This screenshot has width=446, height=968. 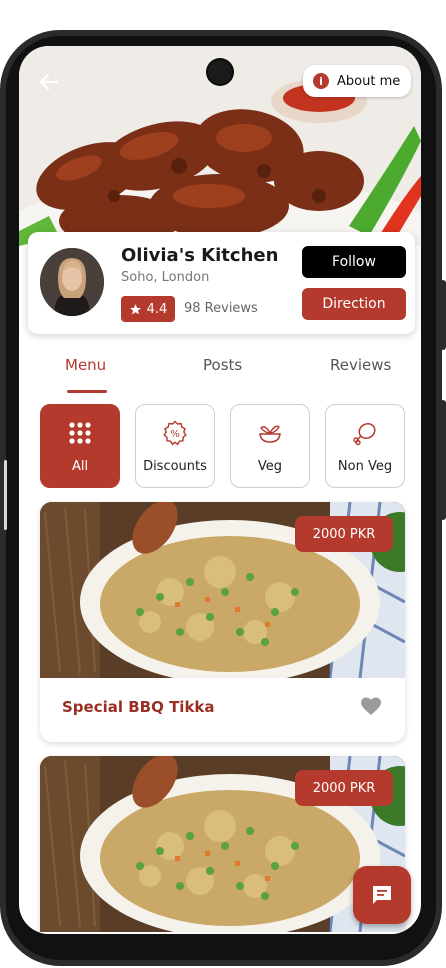 What do you see at coordinates (371, 706) in the screenshot?
I see `favorite-heart-icon` at bounding box center [371, 706].